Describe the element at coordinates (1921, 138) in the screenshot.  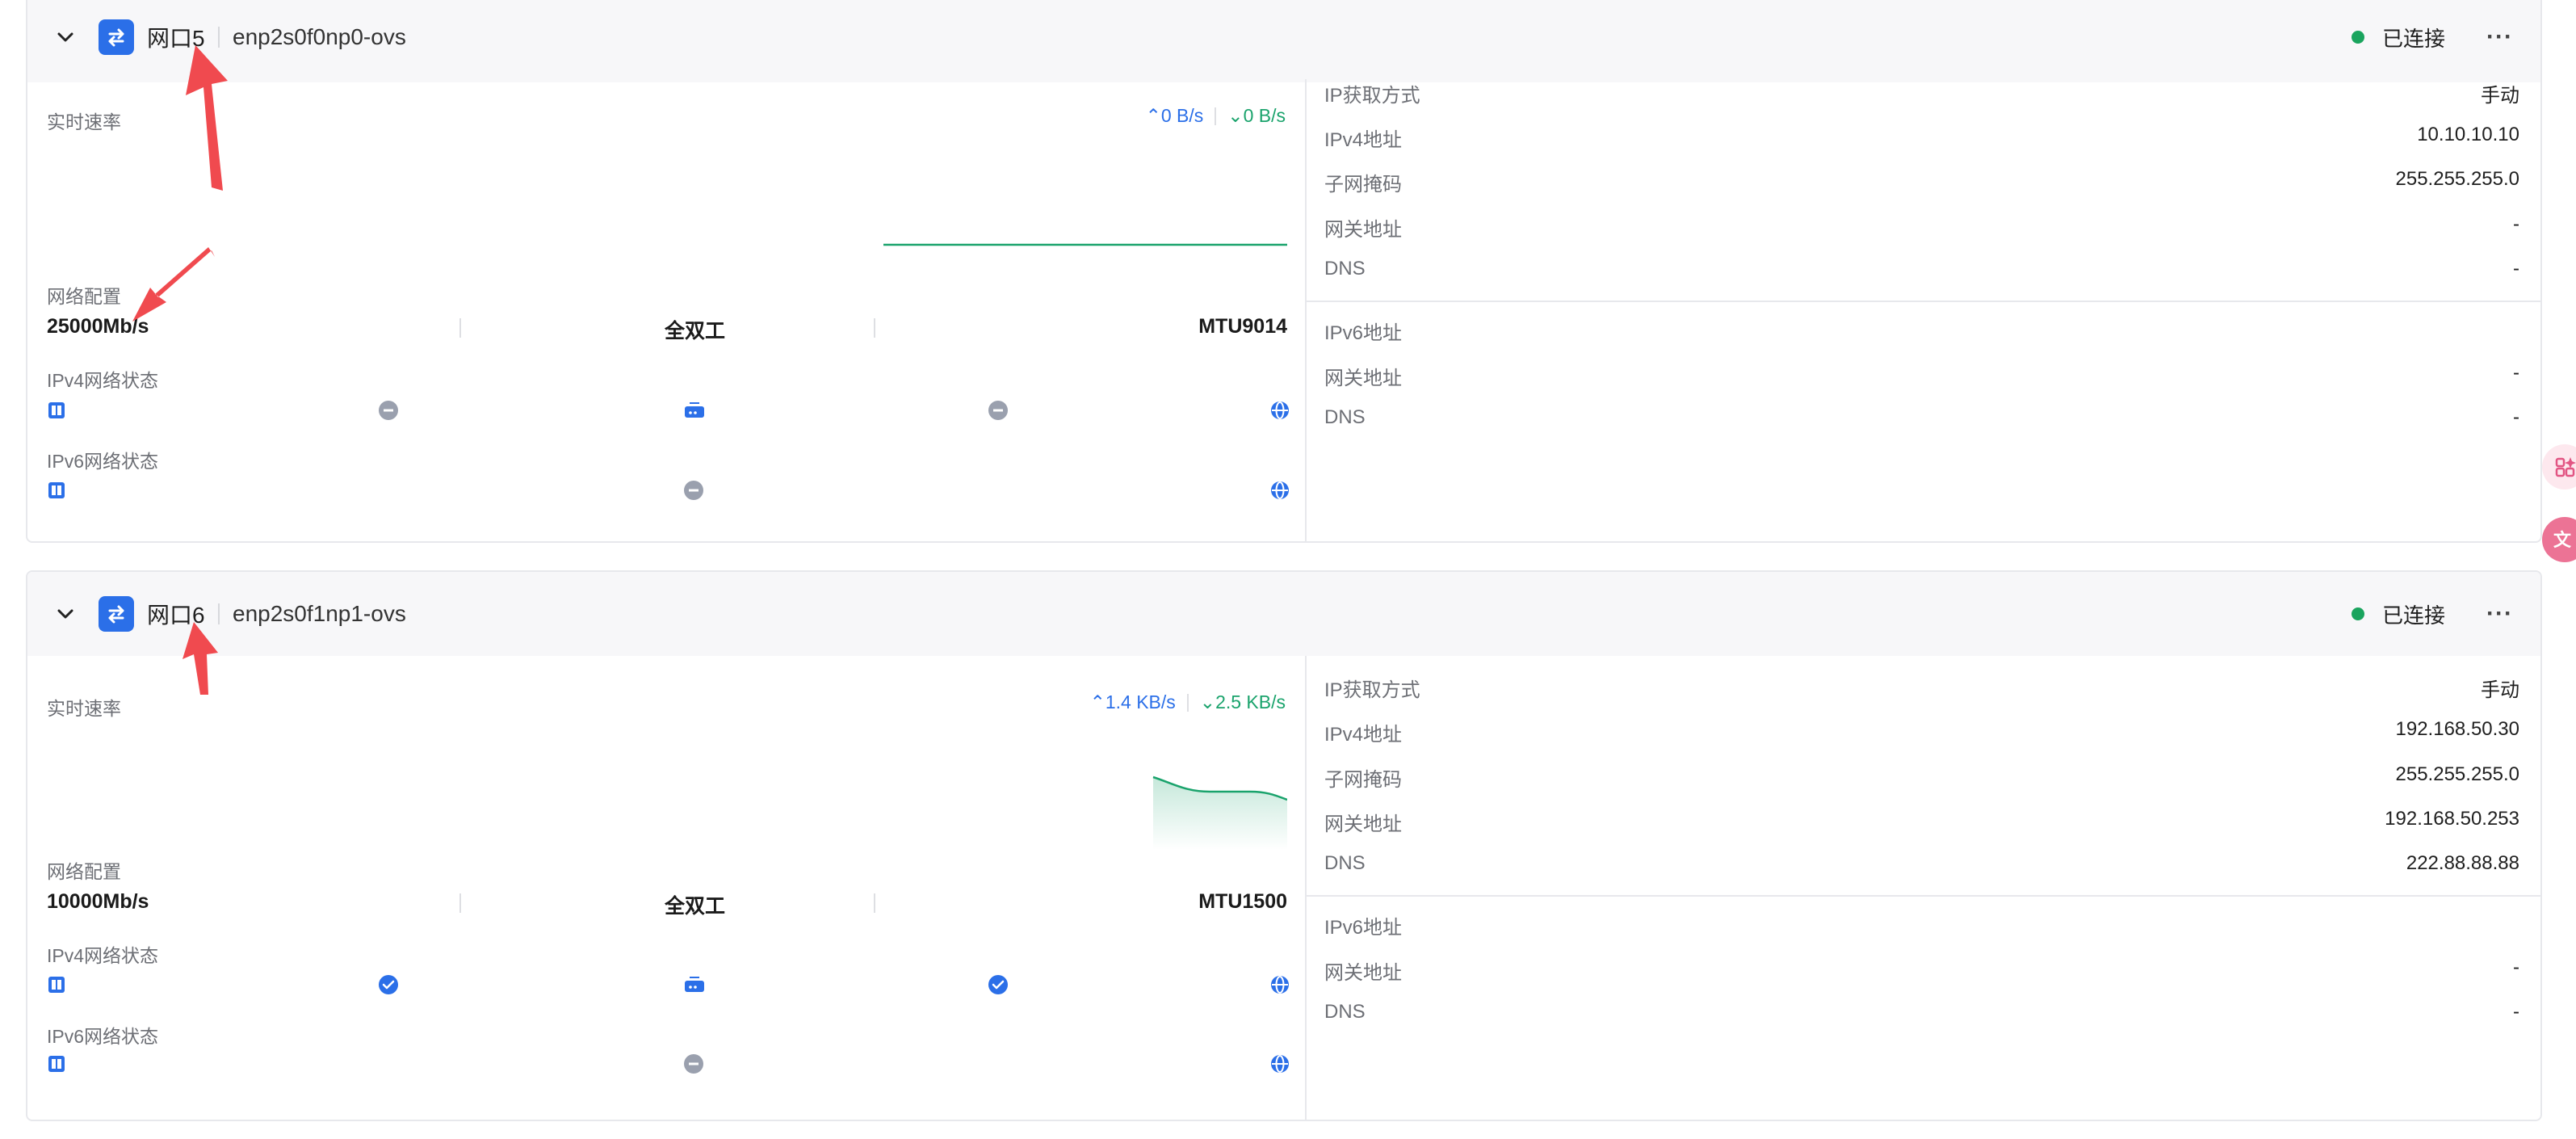
I see `ipv4-addr-row: IPv4地址 10.10.10.10` at that location.